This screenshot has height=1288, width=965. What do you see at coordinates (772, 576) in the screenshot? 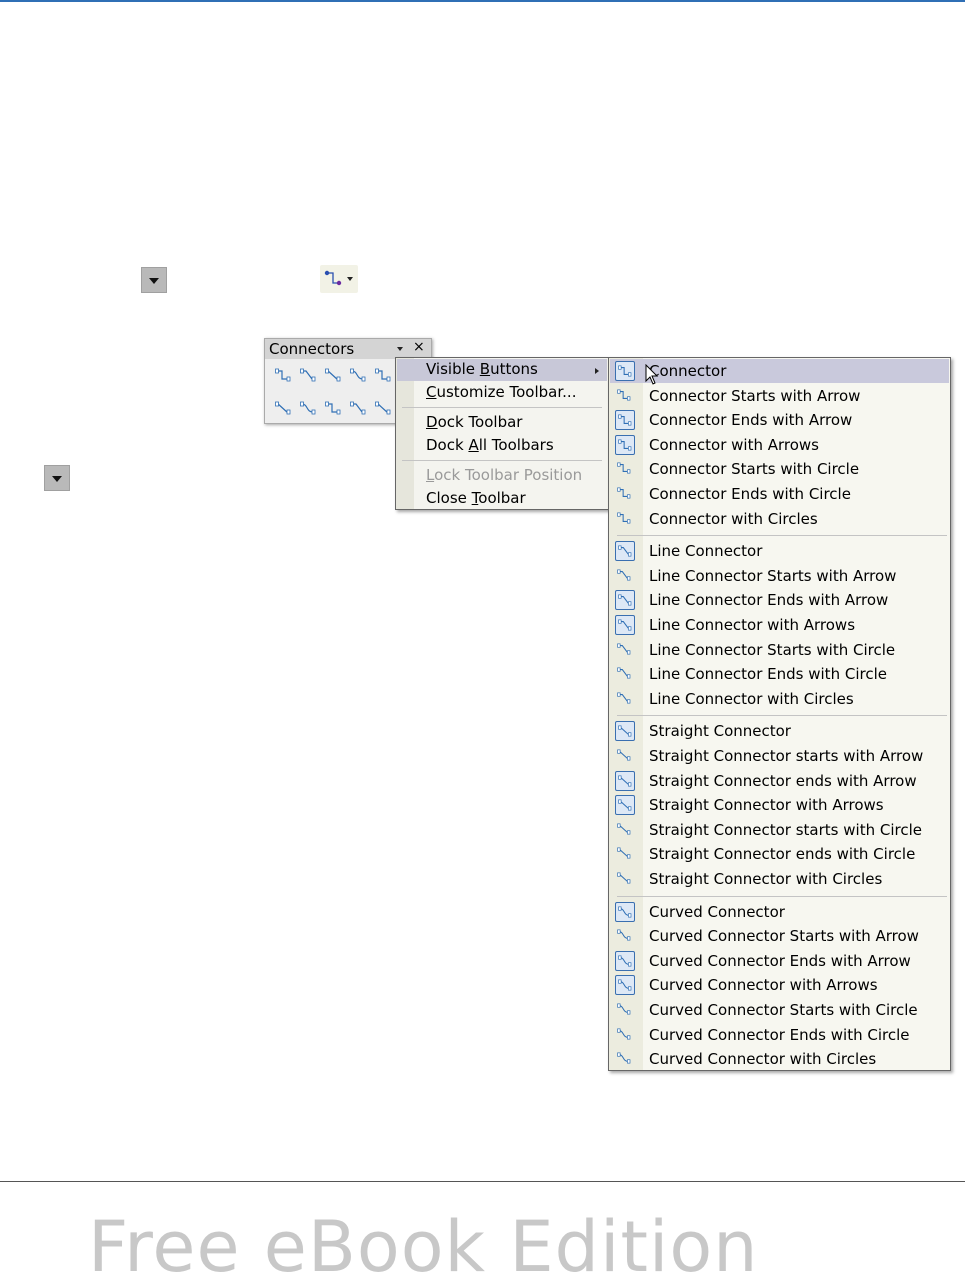
I see `submenu-item: Line Connector Starts with Arrow` at bounding box center [772, 576].